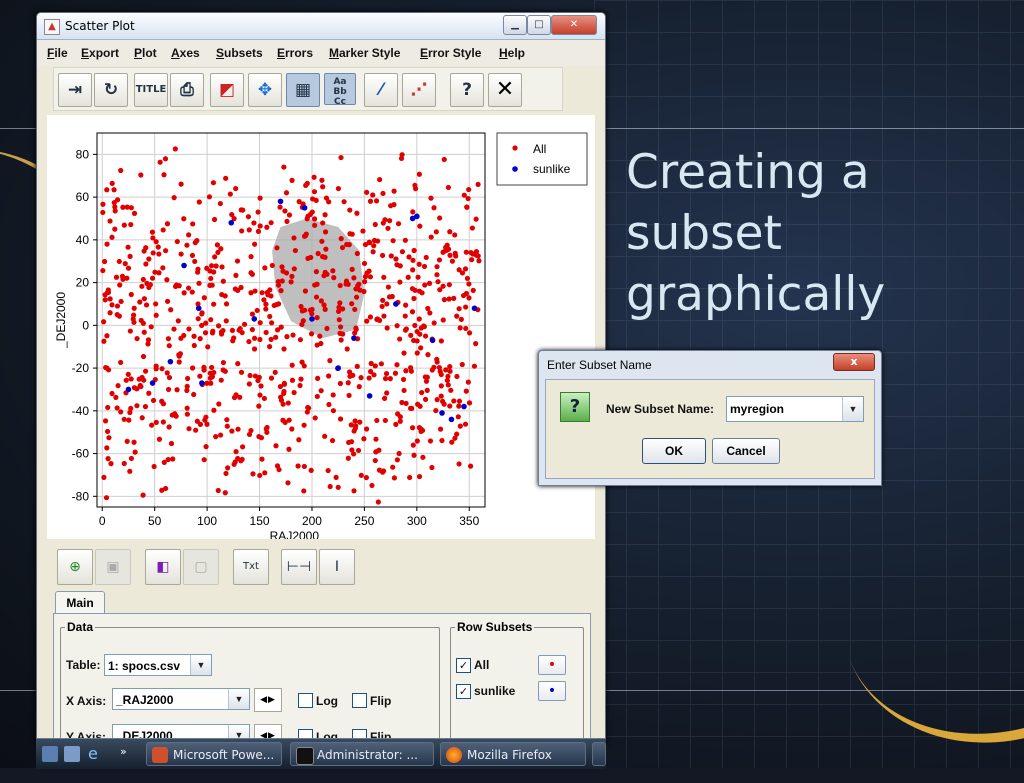 The width and height of the screenshot is (1024, 783). I want to click on maximize-button: □, so click(539, 25).